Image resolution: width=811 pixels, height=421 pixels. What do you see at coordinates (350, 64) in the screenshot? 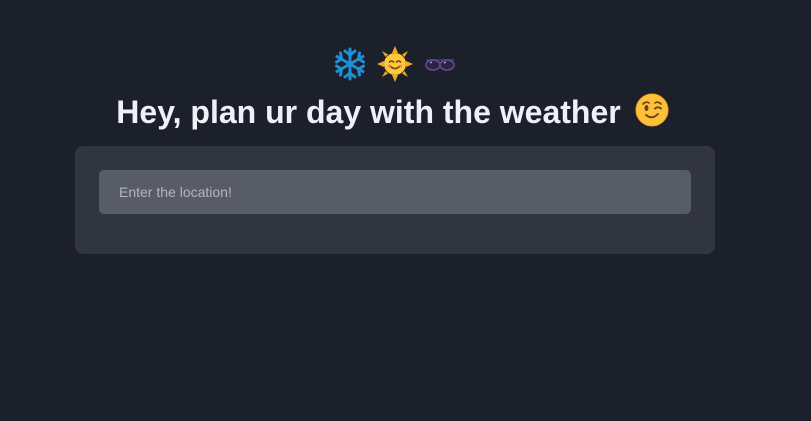
I see `snowflake-icon` at bounding box center [350, 64].